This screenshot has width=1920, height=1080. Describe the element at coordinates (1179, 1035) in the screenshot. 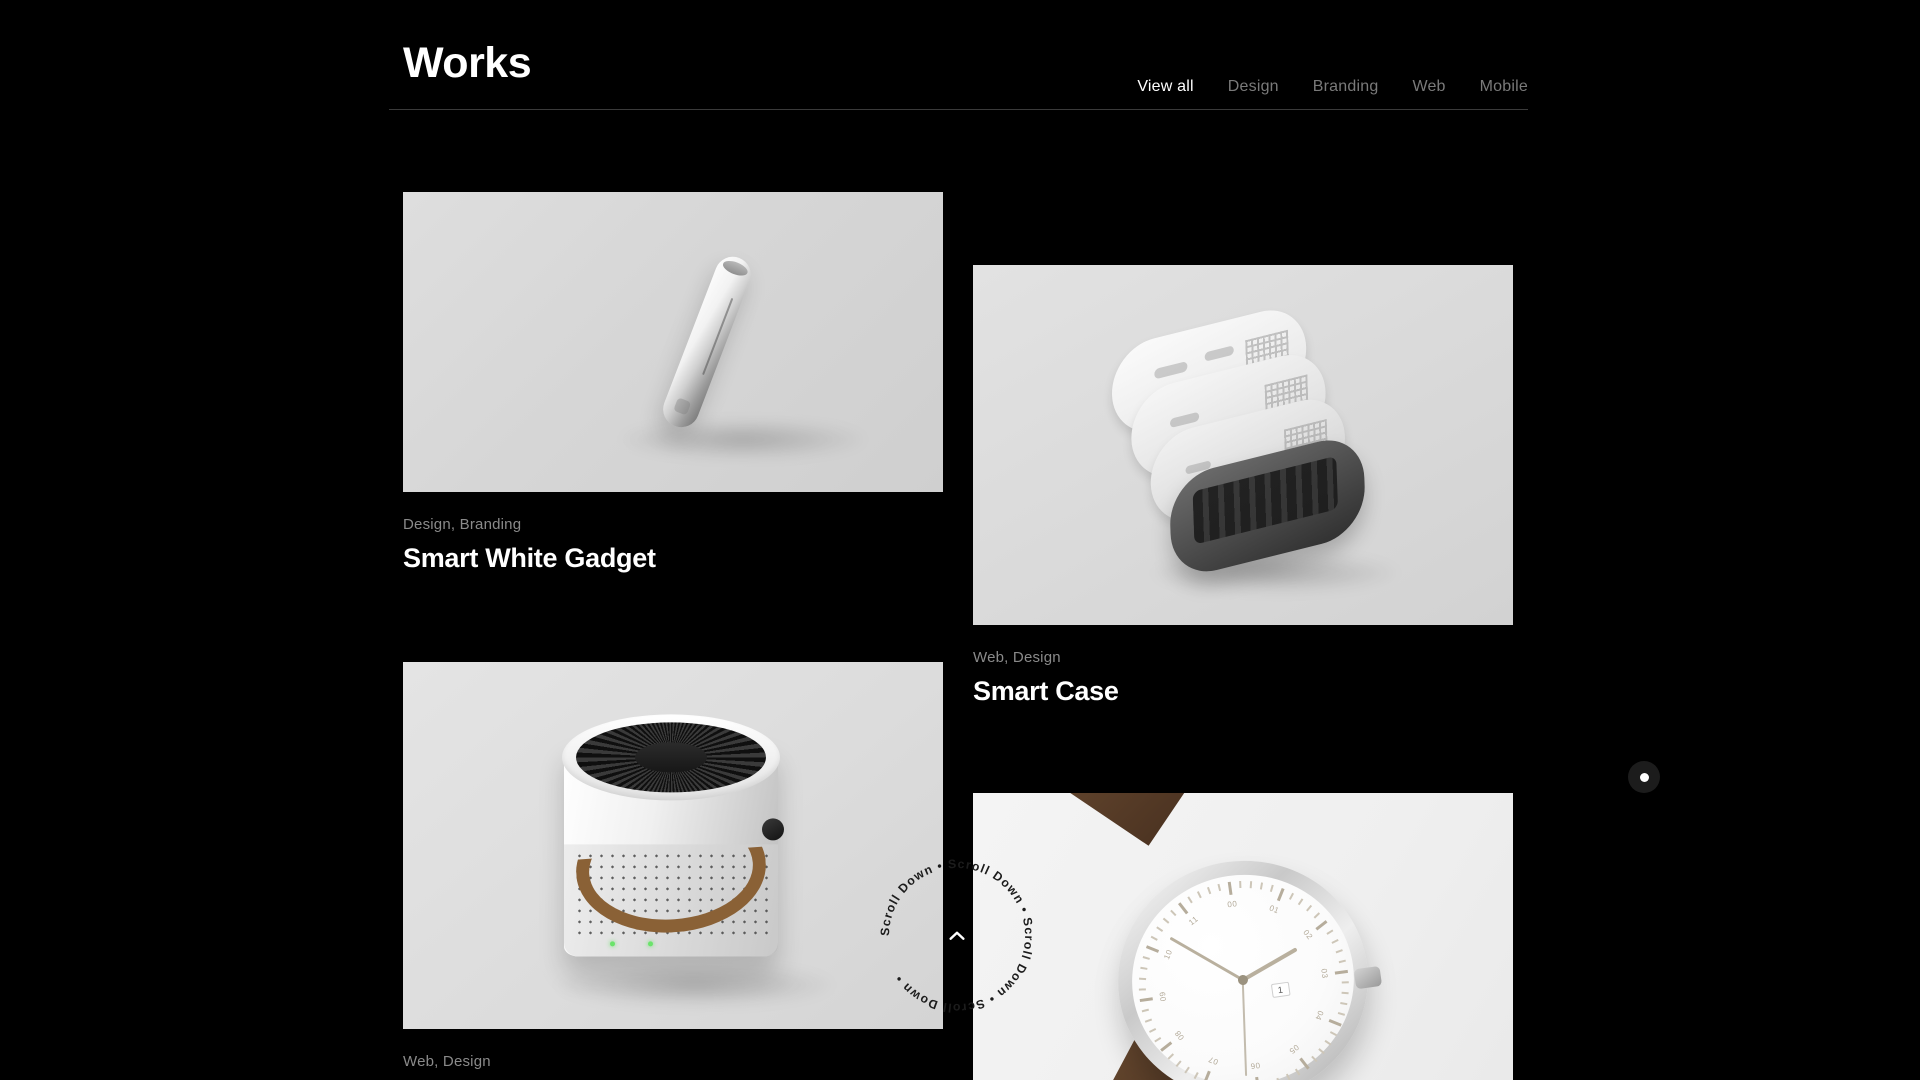

I see `watch-hour-label: 08` at that location.